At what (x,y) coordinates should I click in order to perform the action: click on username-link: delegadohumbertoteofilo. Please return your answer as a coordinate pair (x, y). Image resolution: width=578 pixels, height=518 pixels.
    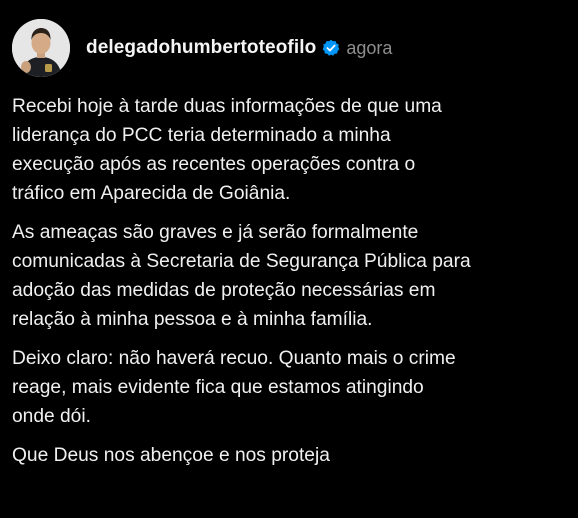
    Looking at the image, I should click on (201, 48).